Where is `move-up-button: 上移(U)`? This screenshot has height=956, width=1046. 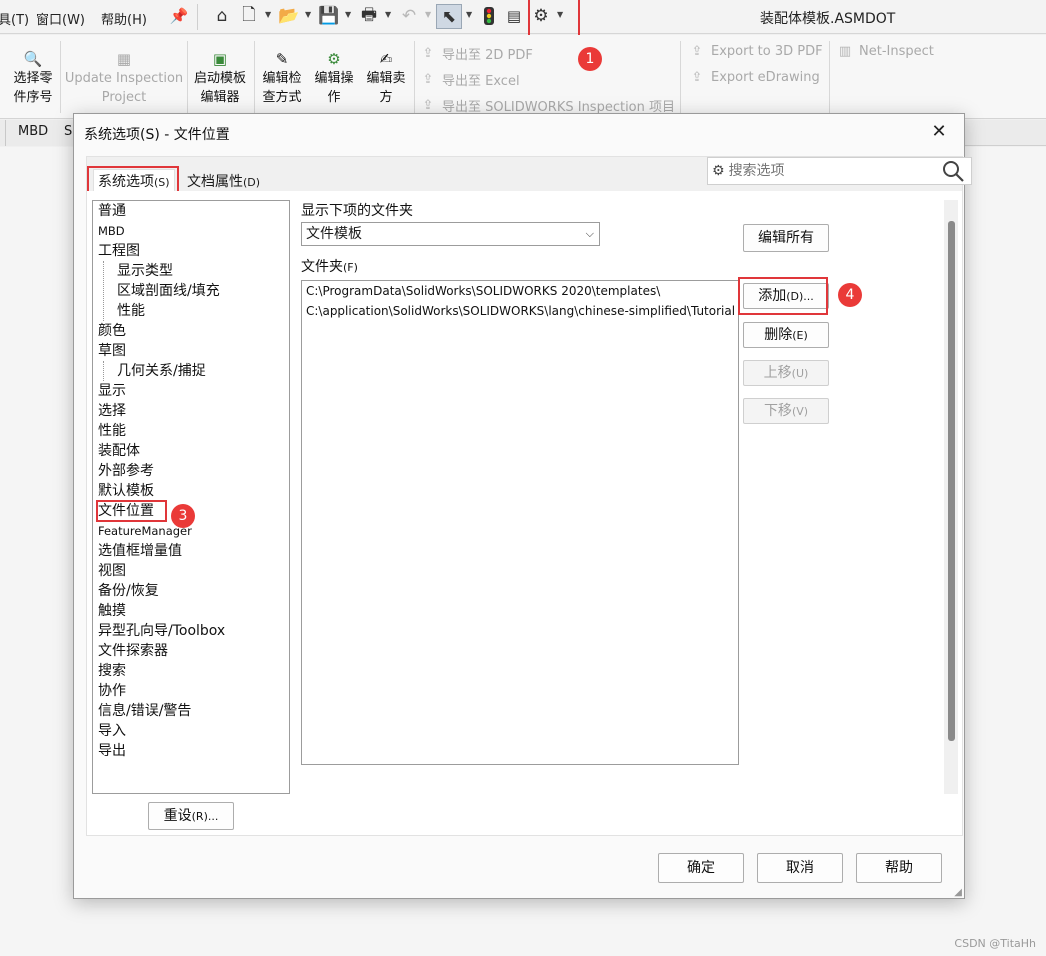
move-up-button: 上移(U) is located at coordinates (786, 373).